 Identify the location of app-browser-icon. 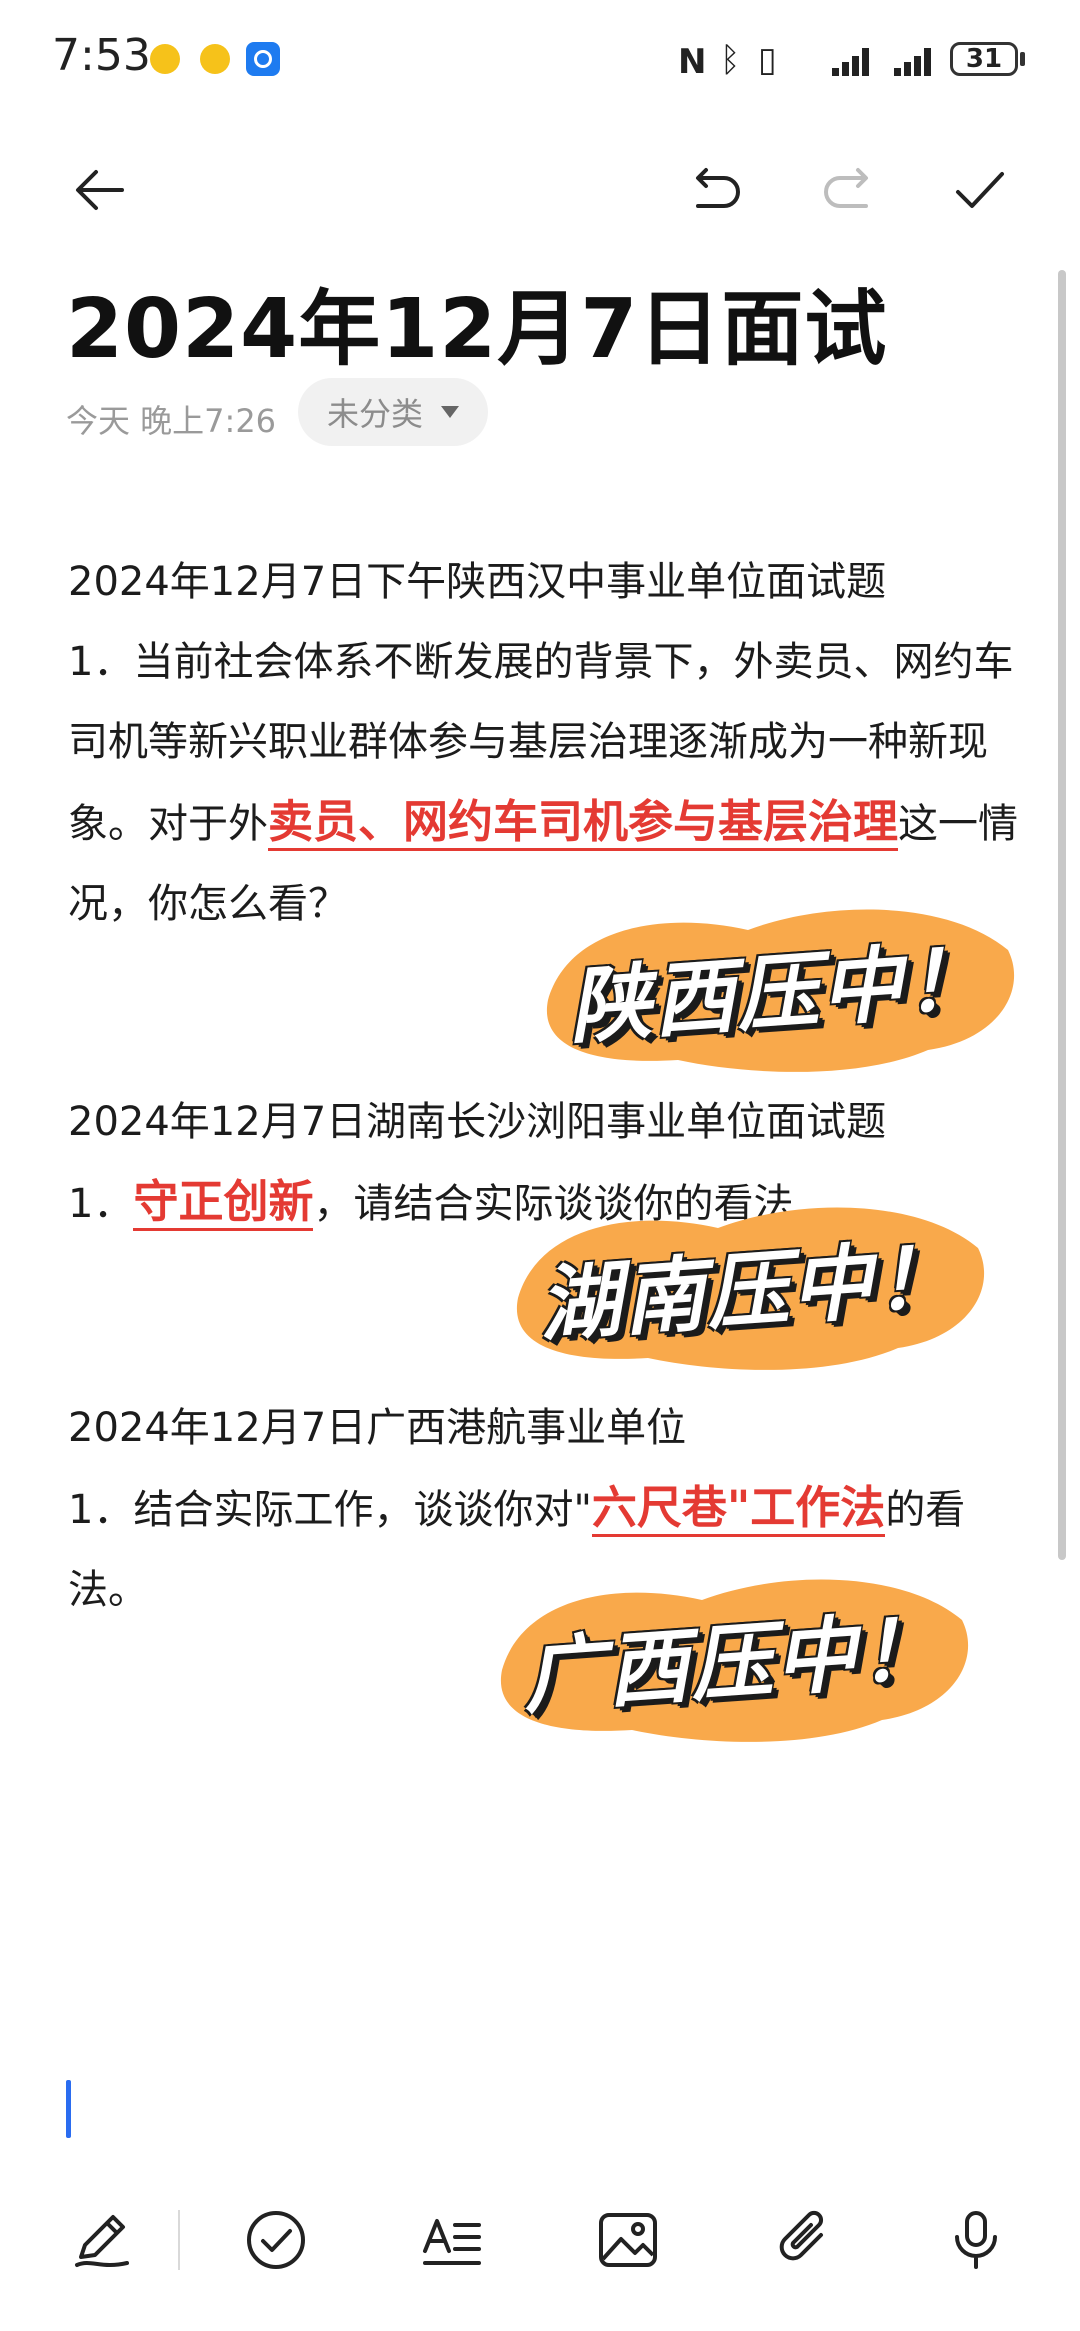
(263, 59).